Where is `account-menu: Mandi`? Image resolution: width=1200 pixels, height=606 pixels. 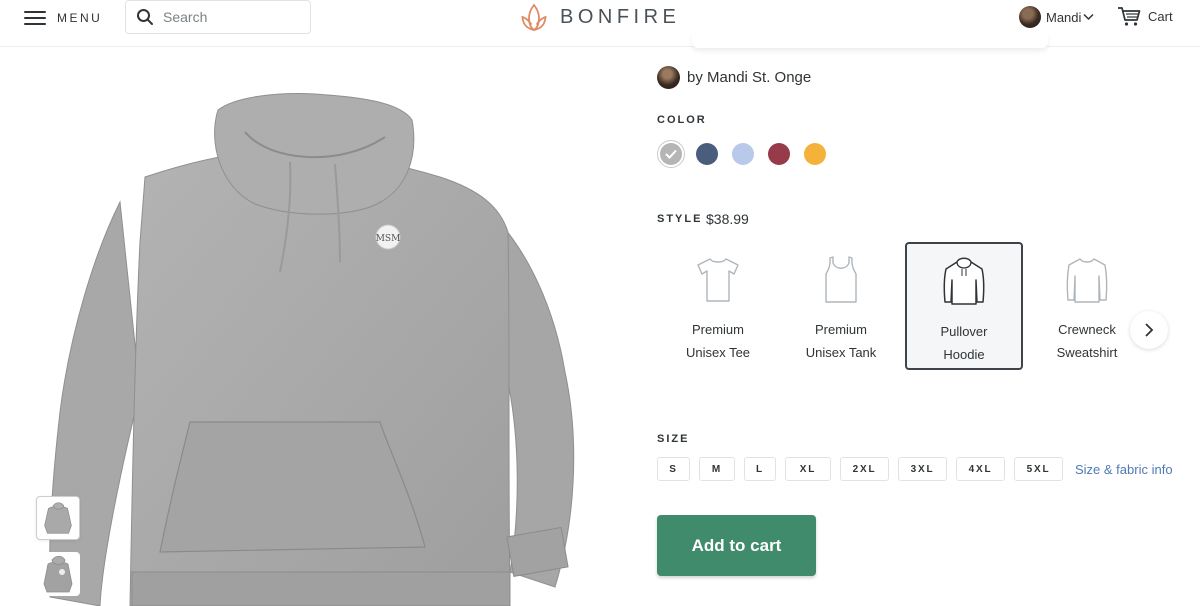
account-menu: Mandi is located at coordinates (1056, 17).